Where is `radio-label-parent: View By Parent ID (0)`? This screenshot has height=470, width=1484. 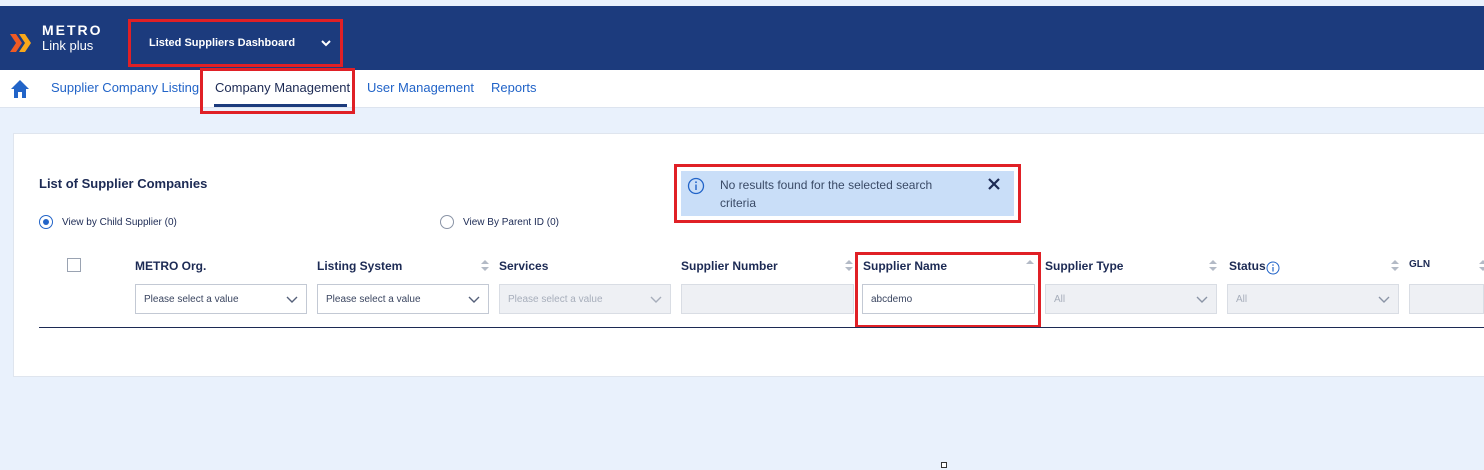
radio-label-parent: View By Parent ID (0) is located at coordinates (511, 222).